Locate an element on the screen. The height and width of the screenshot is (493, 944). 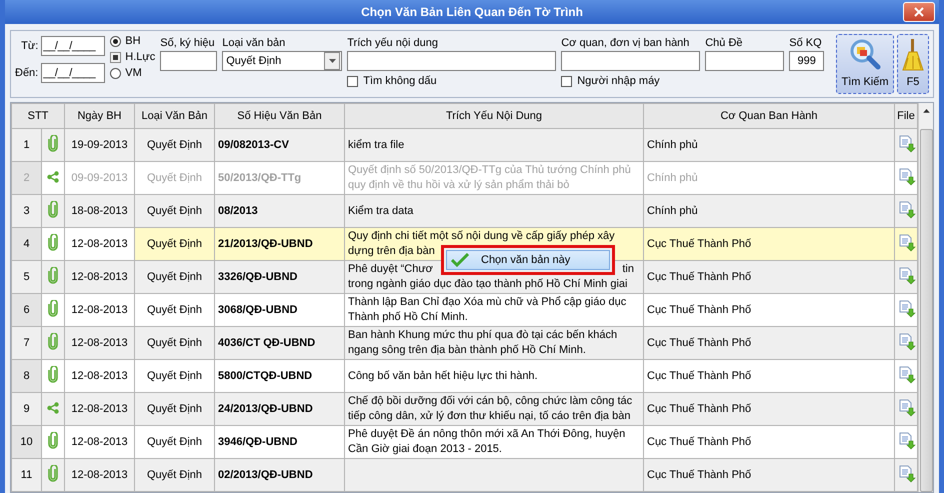
row-number: 1 is located at coordinates (27, 145).